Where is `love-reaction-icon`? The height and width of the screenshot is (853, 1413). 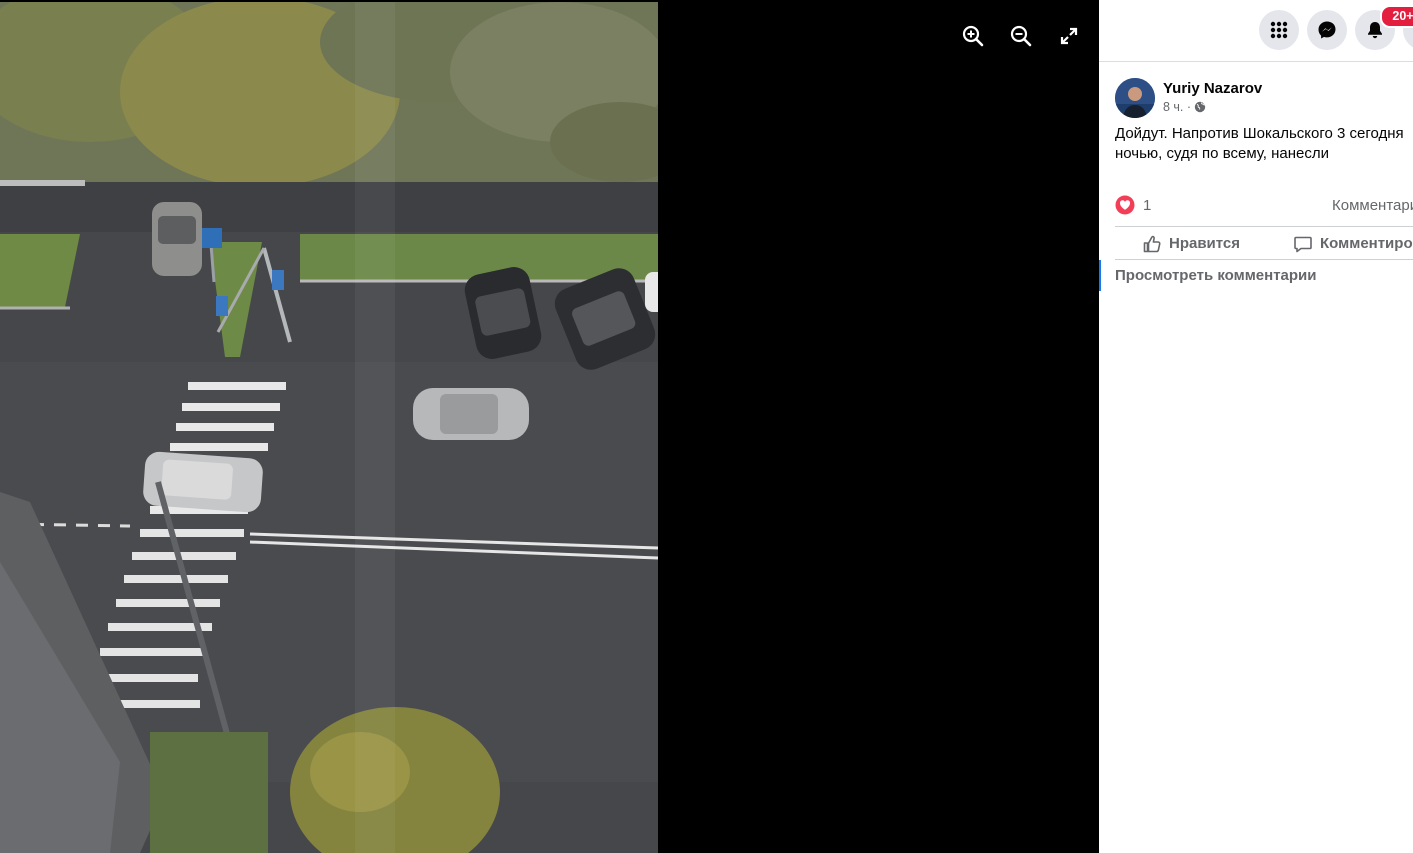 love-reaction-icon is located at coordinates (1125, 205).